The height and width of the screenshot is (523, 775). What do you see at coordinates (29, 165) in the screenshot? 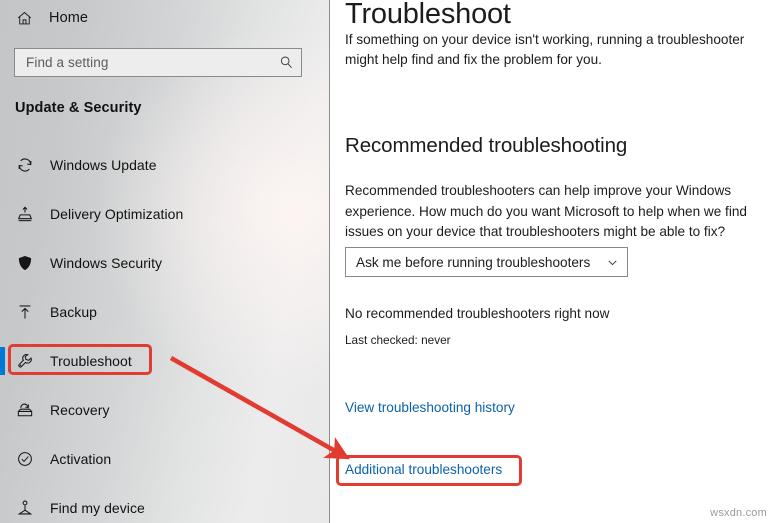
I see `sync-icon` at bounding box center [29, 165].